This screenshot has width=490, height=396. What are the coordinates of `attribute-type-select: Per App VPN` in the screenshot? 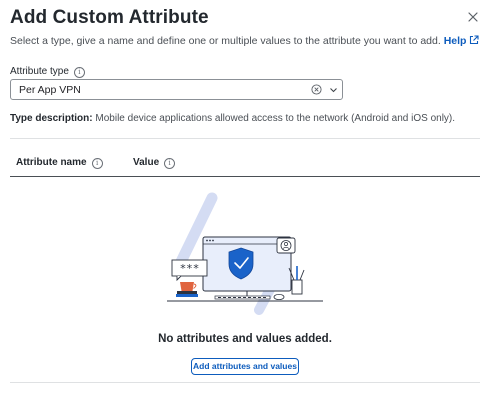 It's located at (176, 89).